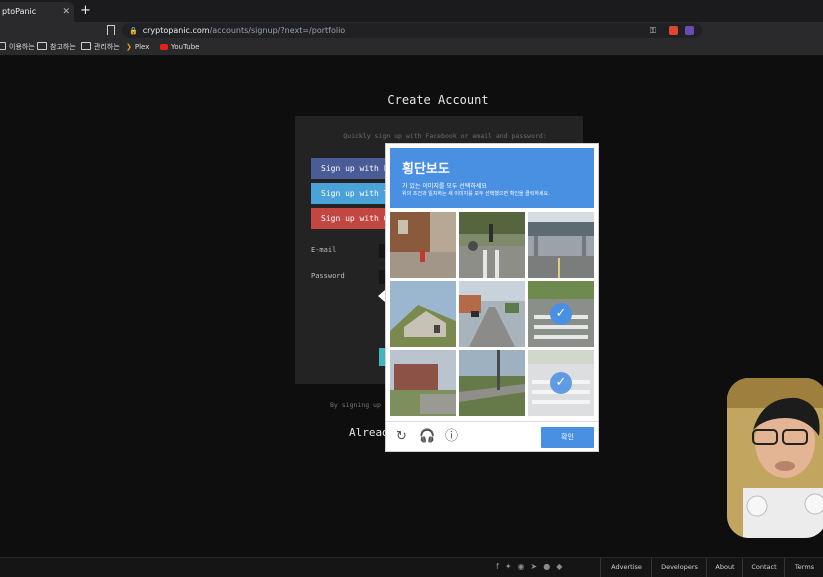 The image size is (823, 577). I want to click on footer-link-contact: Contact, so click(763, 567).